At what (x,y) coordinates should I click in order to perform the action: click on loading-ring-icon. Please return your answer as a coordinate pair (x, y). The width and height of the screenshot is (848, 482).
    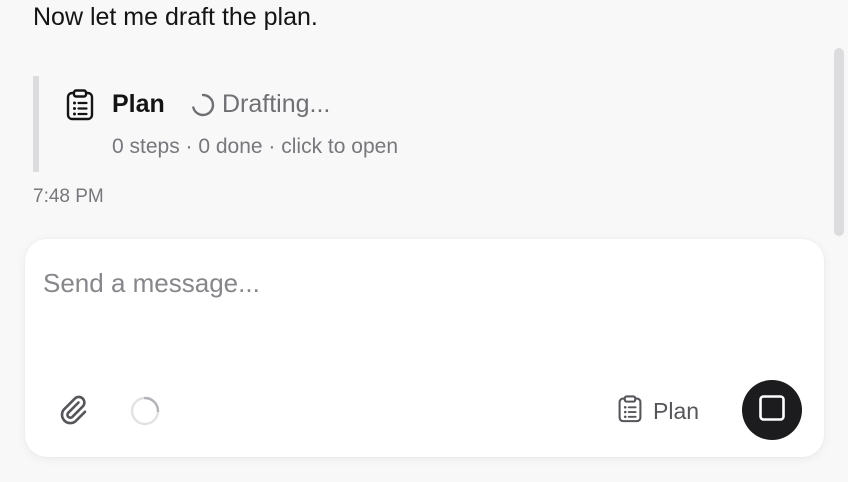
    Looking at the image, I should click on (145, 411).